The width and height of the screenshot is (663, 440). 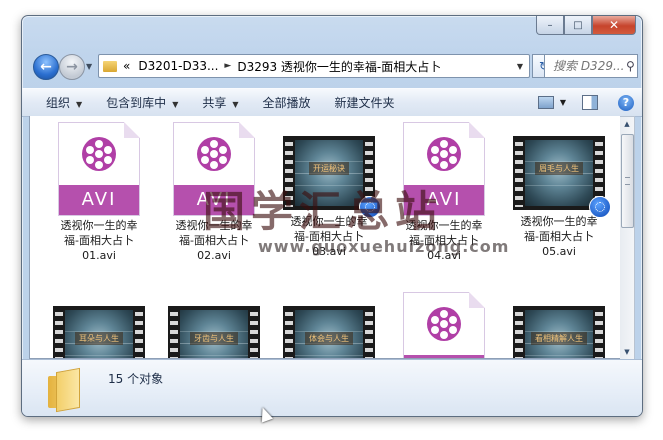 I want to click on file-name: 透视你一生的幸 福-面相大占卜 05.avi, so click(x=559, y=236).